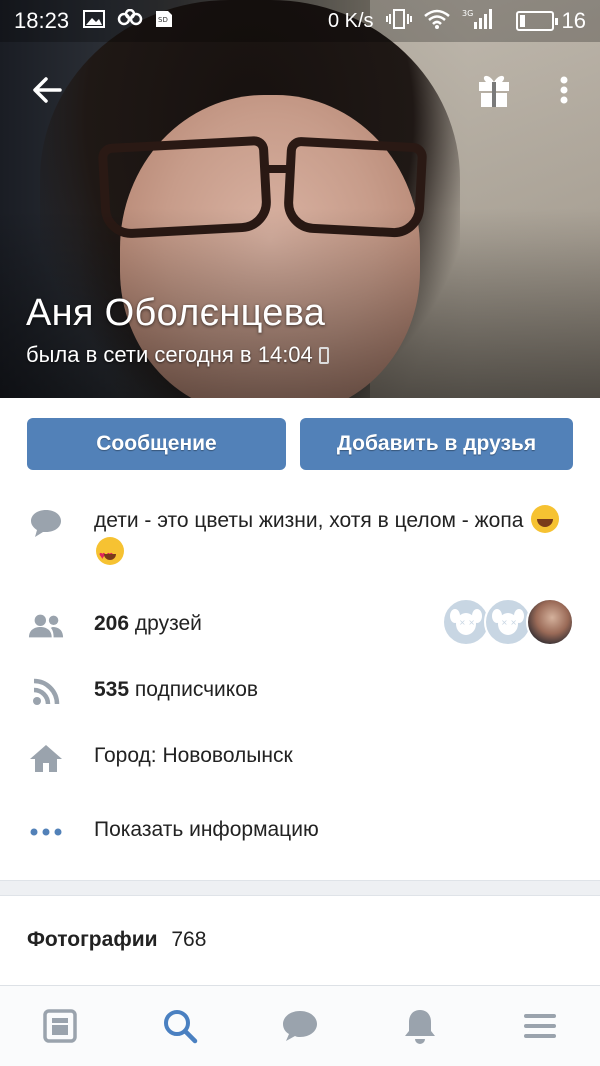 Image resolution: width=600 pixels, height=1066 pixels. Describe the element at coordinates (536, 21) in the screenshot. I see `battery-icon` at that location.